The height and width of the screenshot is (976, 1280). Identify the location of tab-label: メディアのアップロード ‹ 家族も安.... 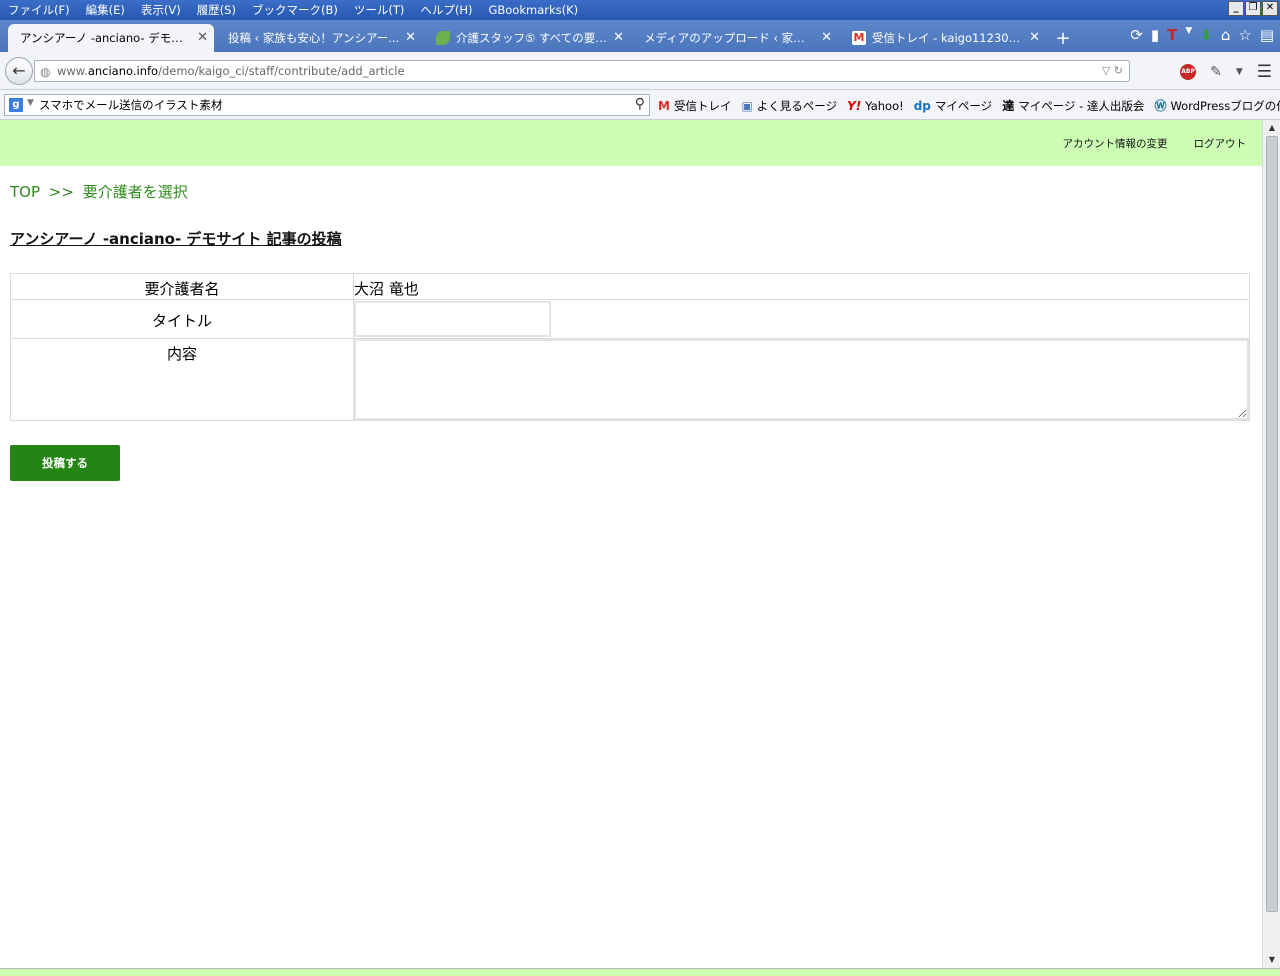
(730, 38).